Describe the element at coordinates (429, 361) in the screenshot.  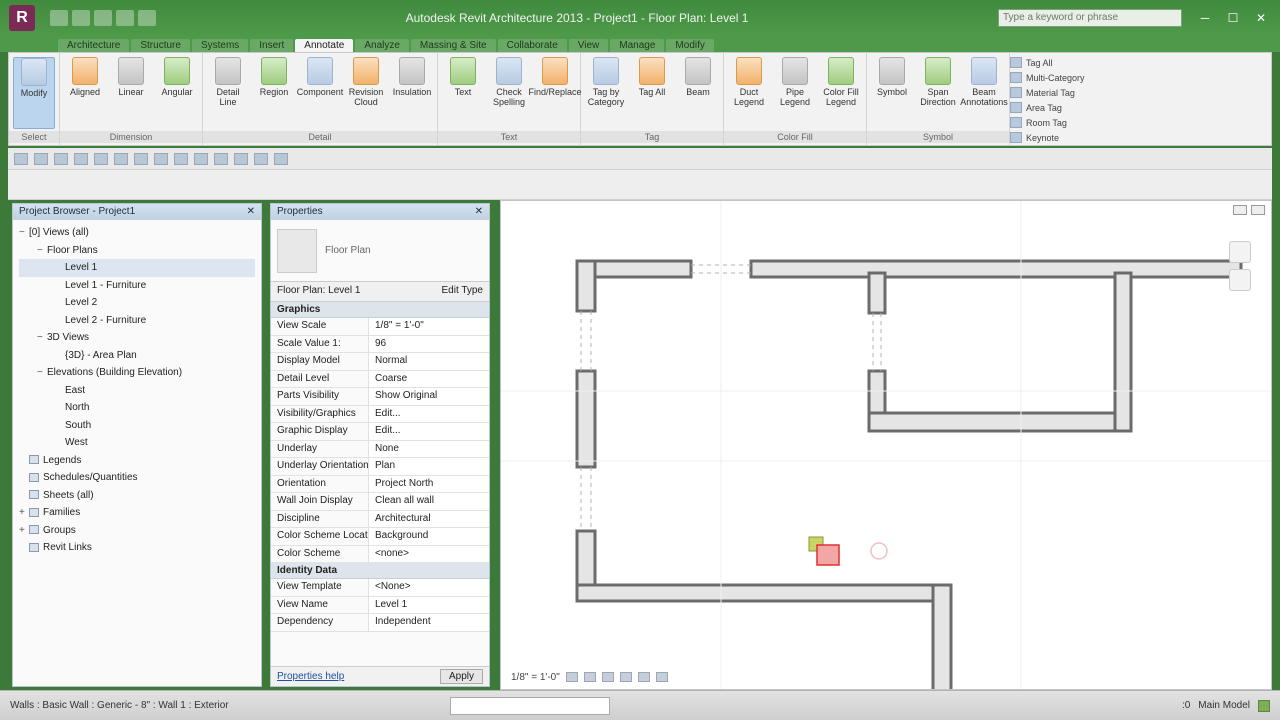
I see `property-value: Normal` at that location.